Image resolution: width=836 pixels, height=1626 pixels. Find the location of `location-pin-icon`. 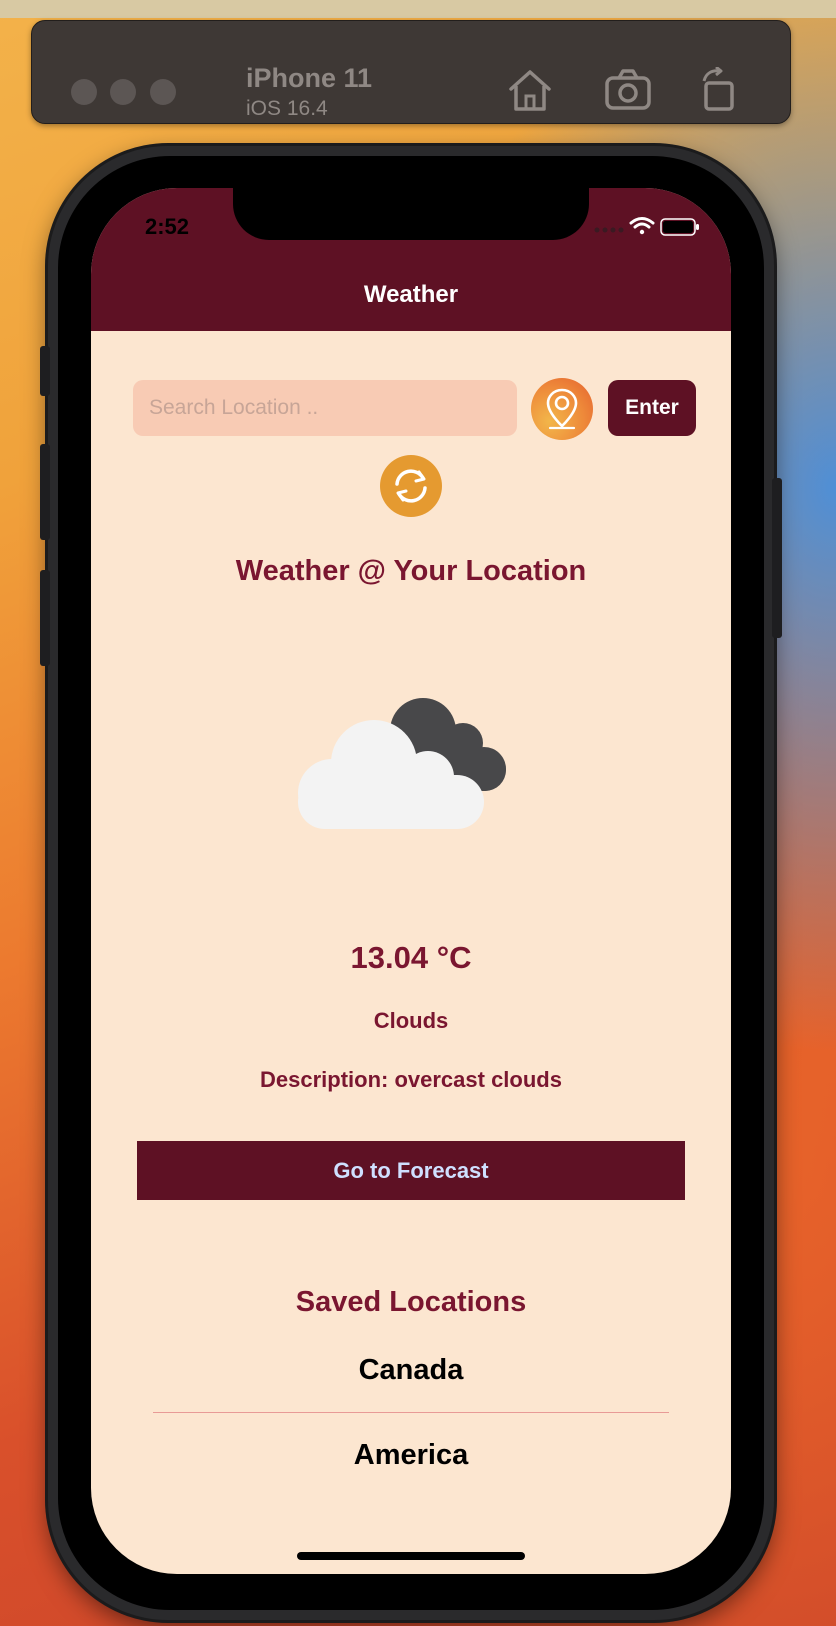

location-pin-icon is located at coordinates (562, 409).